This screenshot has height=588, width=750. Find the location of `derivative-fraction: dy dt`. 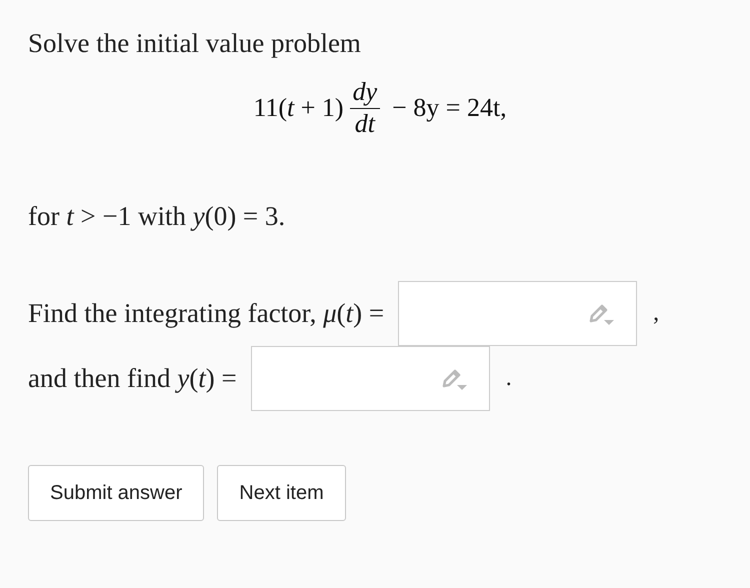

derivative-fraction: dy dt is located at coordinates (365, 107).